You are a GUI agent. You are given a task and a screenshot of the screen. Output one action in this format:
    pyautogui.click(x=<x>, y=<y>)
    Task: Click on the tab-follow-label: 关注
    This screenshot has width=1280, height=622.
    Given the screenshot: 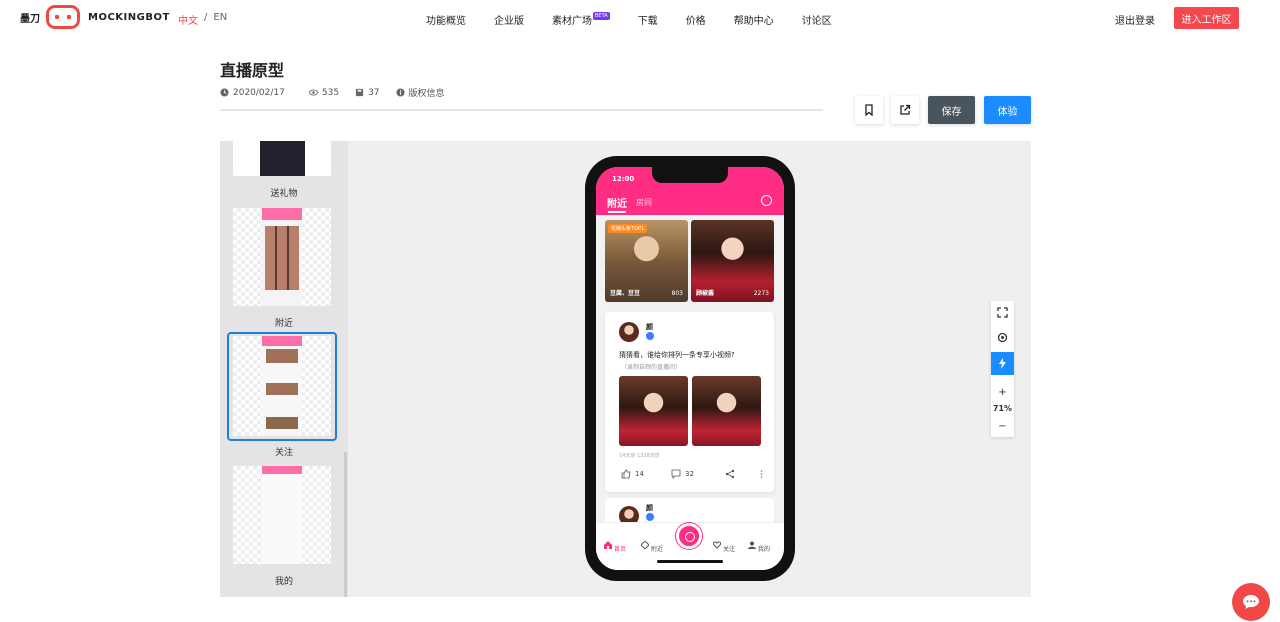 What is the action you would take?
    pyautogui.click(x=728, y=549)
    